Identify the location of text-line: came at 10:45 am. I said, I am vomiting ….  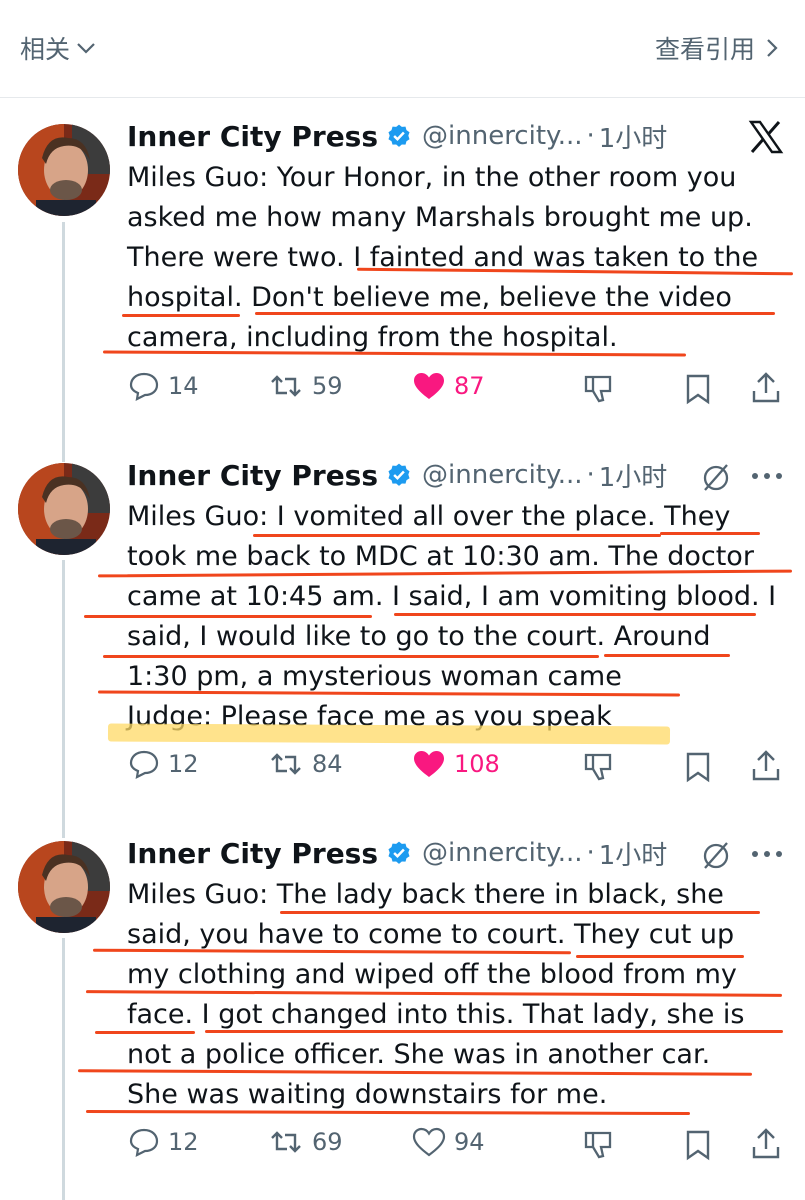
(452, 596).